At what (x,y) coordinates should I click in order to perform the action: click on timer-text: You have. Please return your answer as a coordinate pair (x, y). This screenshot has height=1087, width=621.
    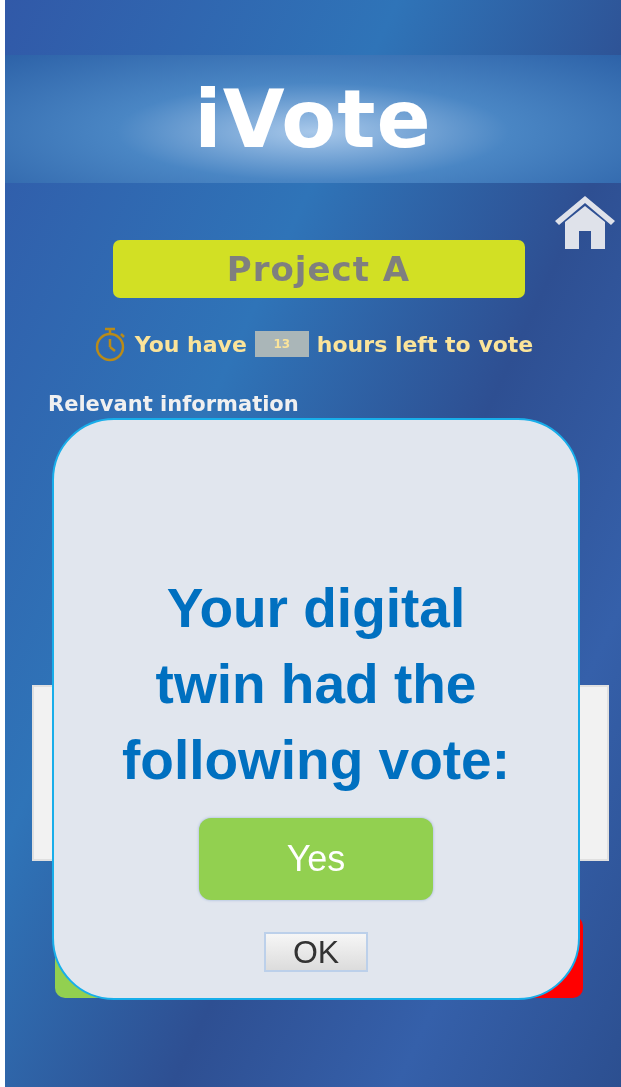
    Looking at the image, I should click on (190, 344).